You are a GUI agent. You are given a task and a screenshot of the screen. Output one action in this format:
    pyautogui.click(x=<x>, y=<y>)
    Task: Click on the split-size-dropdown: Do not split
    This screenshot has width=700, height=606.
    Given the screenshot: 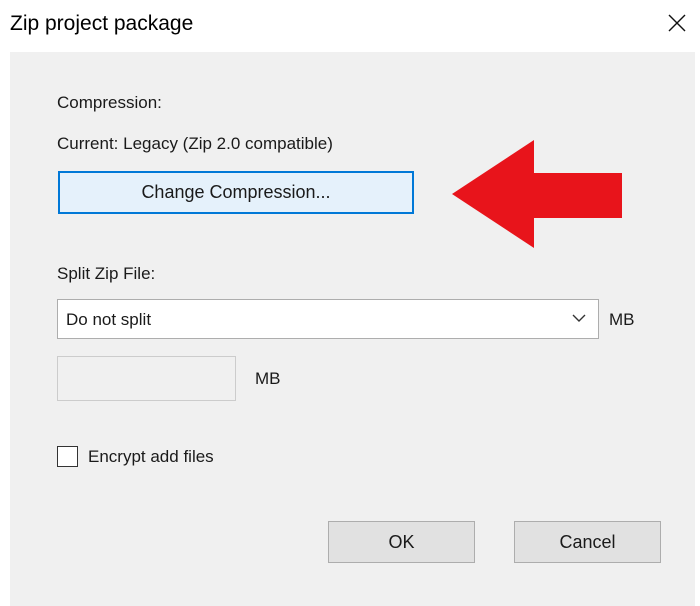 What is the action you would take?
    pyautogui.click(x=328, y=319)
    